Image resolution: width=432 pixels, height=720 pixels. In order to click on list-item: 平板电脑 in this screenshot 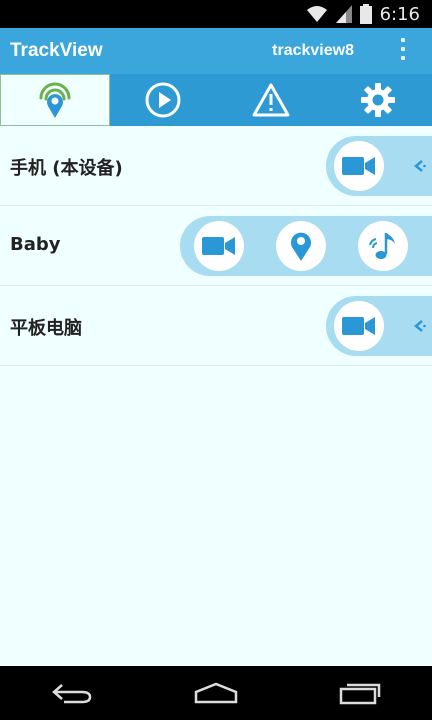, I will do `click(216, 326)`.